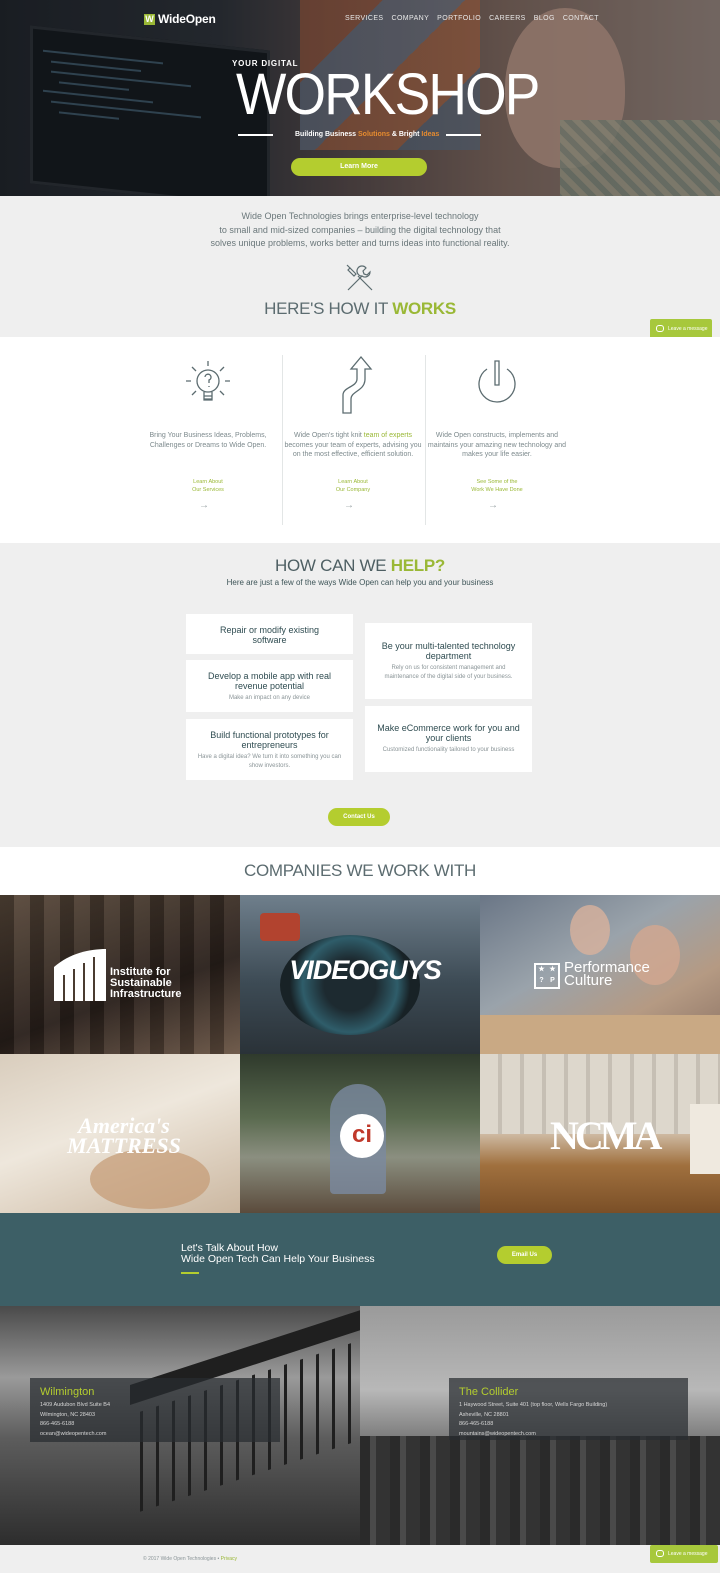  Describe the element at coordinates (208, 486) in the screenshot. I see `link-our-services: Learn About Our Services` at that location.